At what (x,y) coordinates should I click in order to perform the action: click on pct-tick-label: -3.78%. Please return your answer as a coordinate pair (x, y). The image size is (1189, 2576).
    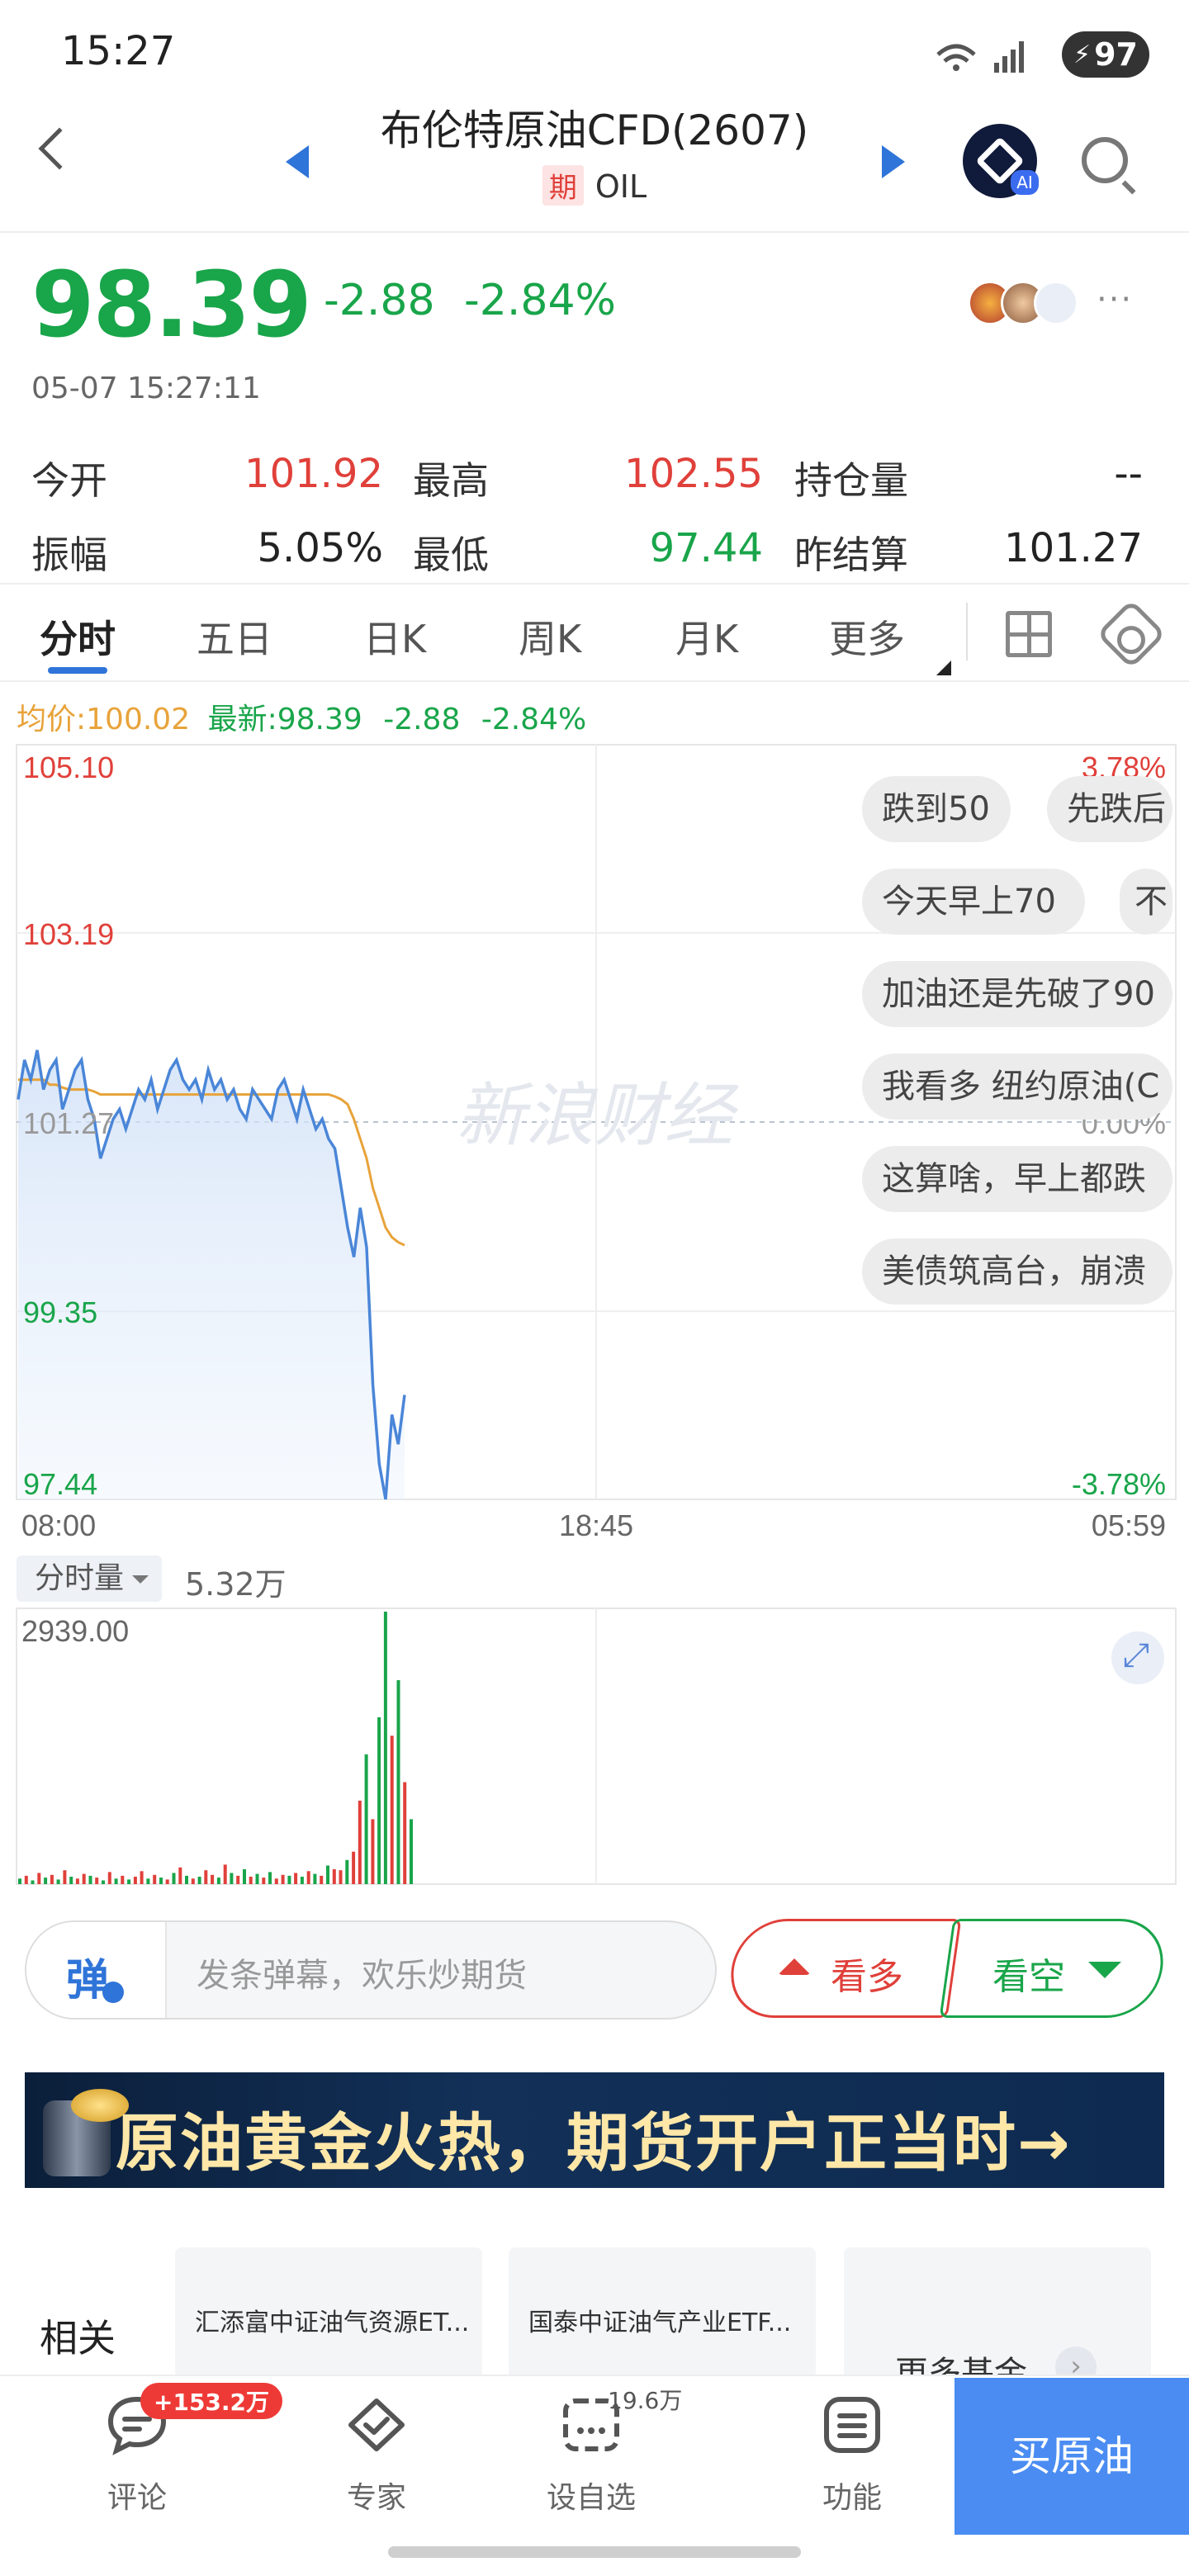
    Looking at the image, I should click on (1119, 1484).